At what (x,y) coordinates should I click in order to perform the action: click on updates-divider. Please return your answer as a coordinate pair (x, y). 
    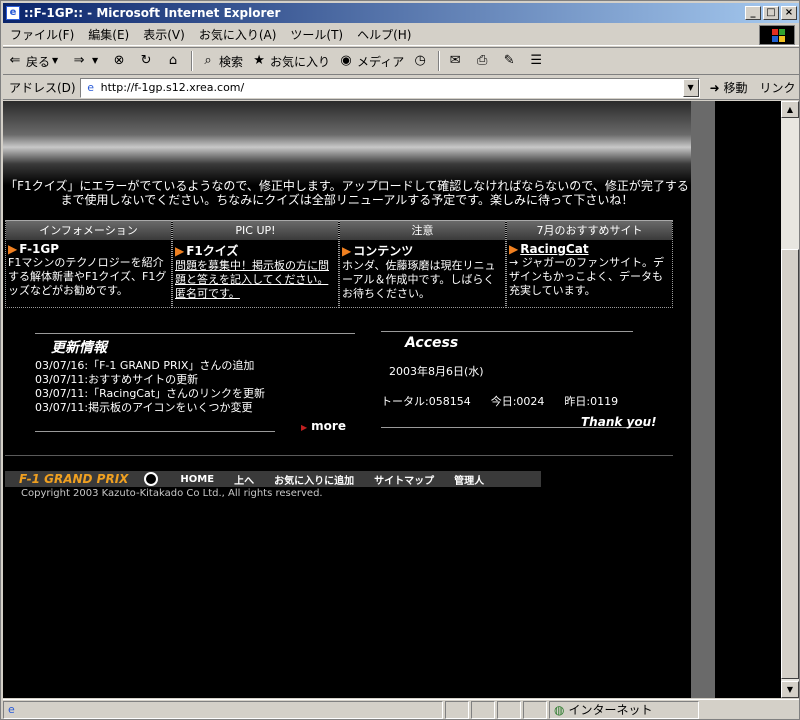
    Looking at the image, I should click on (195, 333).